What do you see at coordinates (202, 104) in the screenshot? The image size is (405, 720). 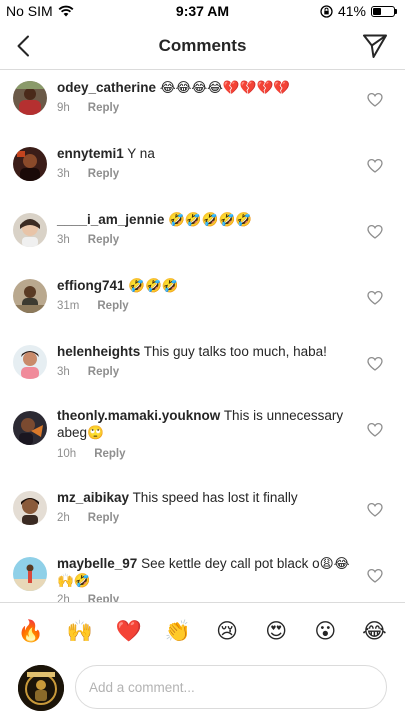 I see `comment-item: odey_catherine 😂😂😂😂💔💔💔💔 9h Reply` at bounding box center [202, 104].